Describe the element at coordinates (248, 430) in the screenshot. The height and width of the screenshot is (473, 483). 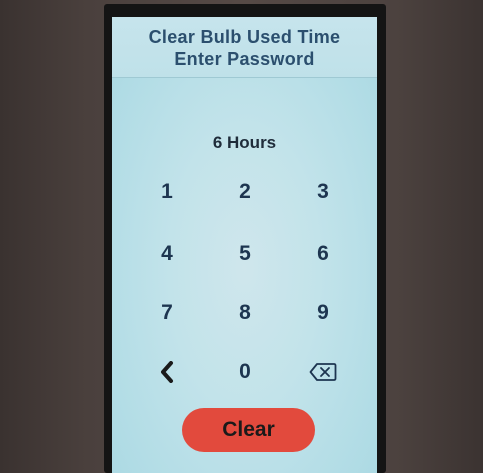
I see `clear-button: Clear` at that location.